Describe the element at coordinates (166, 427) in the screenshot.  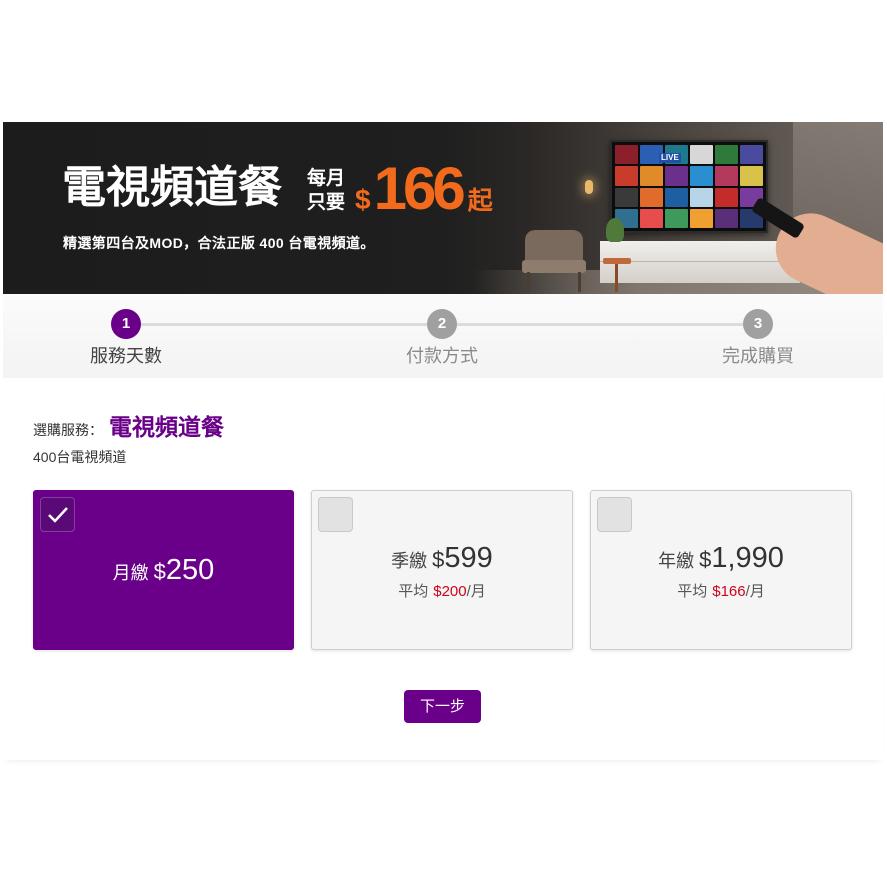
I see `service-name: 電視頻道餐` at that location.